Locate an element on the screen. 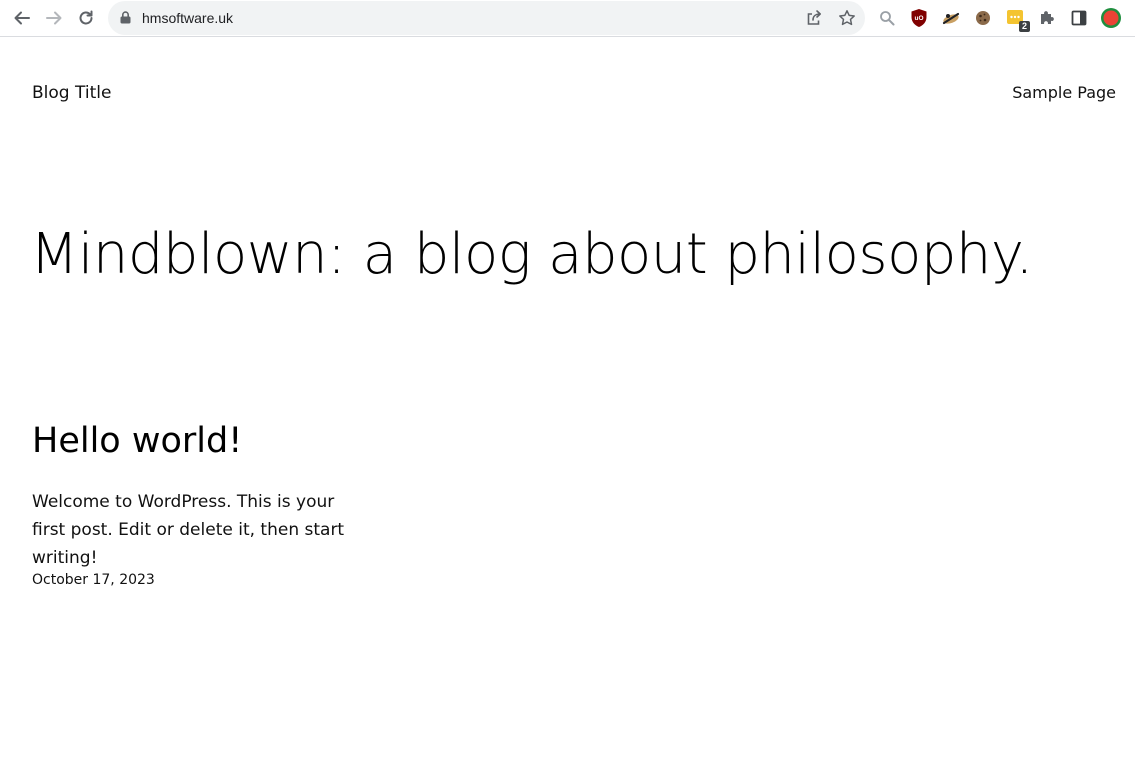 This screenshot has height=769, width=1135. svg-text: uO is located at coordinates (918, 18).